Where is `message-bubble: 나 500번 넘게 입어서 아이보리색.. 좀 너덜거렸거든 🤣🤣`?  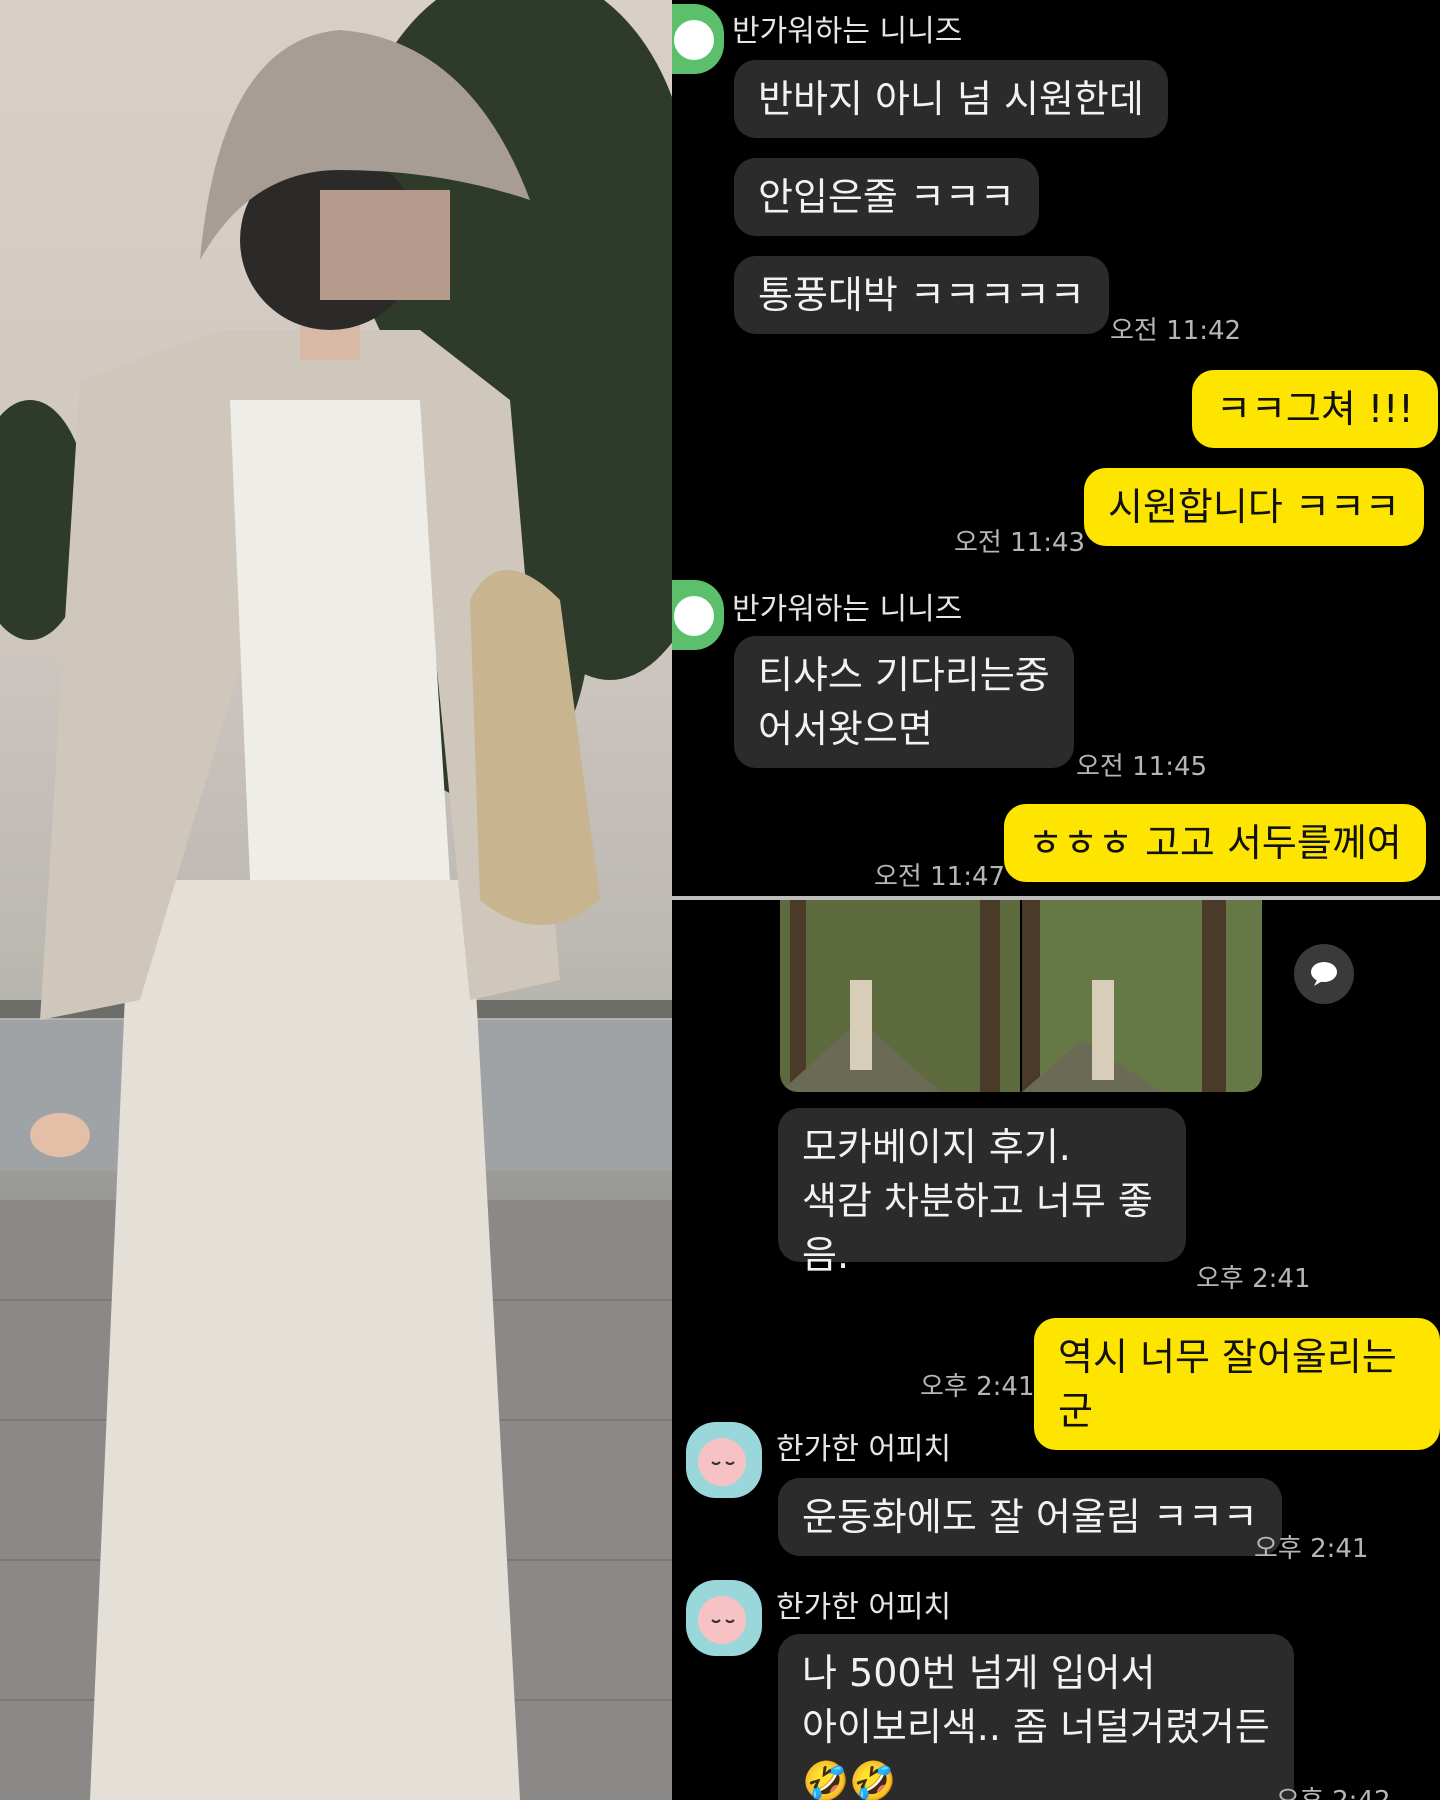
message-bubble: 나 500번 넘게 입어서 아이보리색.. 좀 너덜거렸거든 🤣🤣 is located at coordinates (1036, 1717).